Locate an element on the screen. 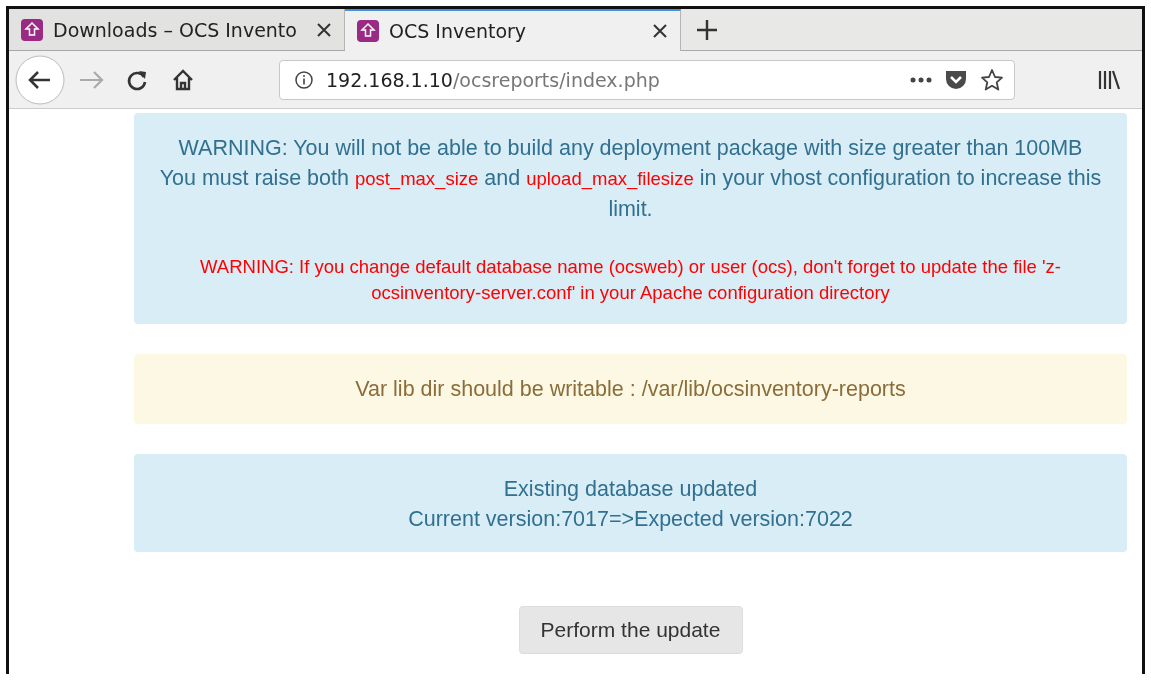 This screenshot has height=680, width=1151. tab-title: OCS Inventory is located at coordinates (458, 31).